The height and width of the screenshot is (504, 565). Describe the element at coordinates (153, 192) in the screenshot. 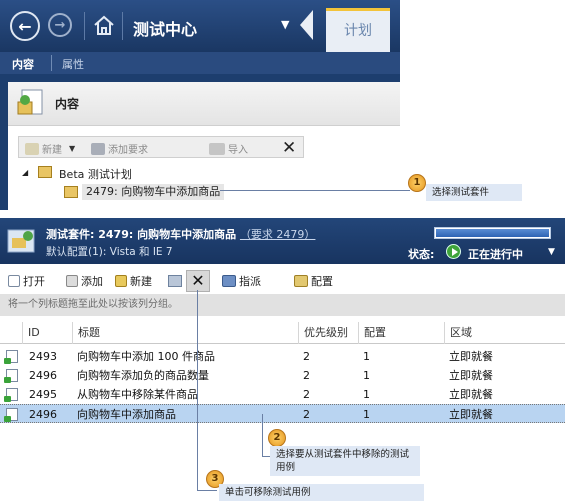

I see `tree-node-selected: 2479: 向购物车中添加商品` at that location.